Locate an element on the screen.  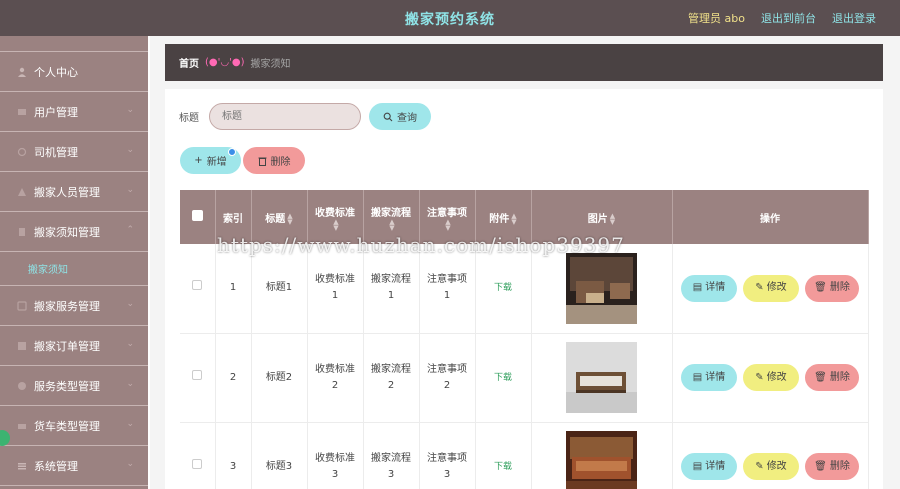
sidebar-item-user-management: 用户管理 ⌄ is located at coordinates (74, 112).